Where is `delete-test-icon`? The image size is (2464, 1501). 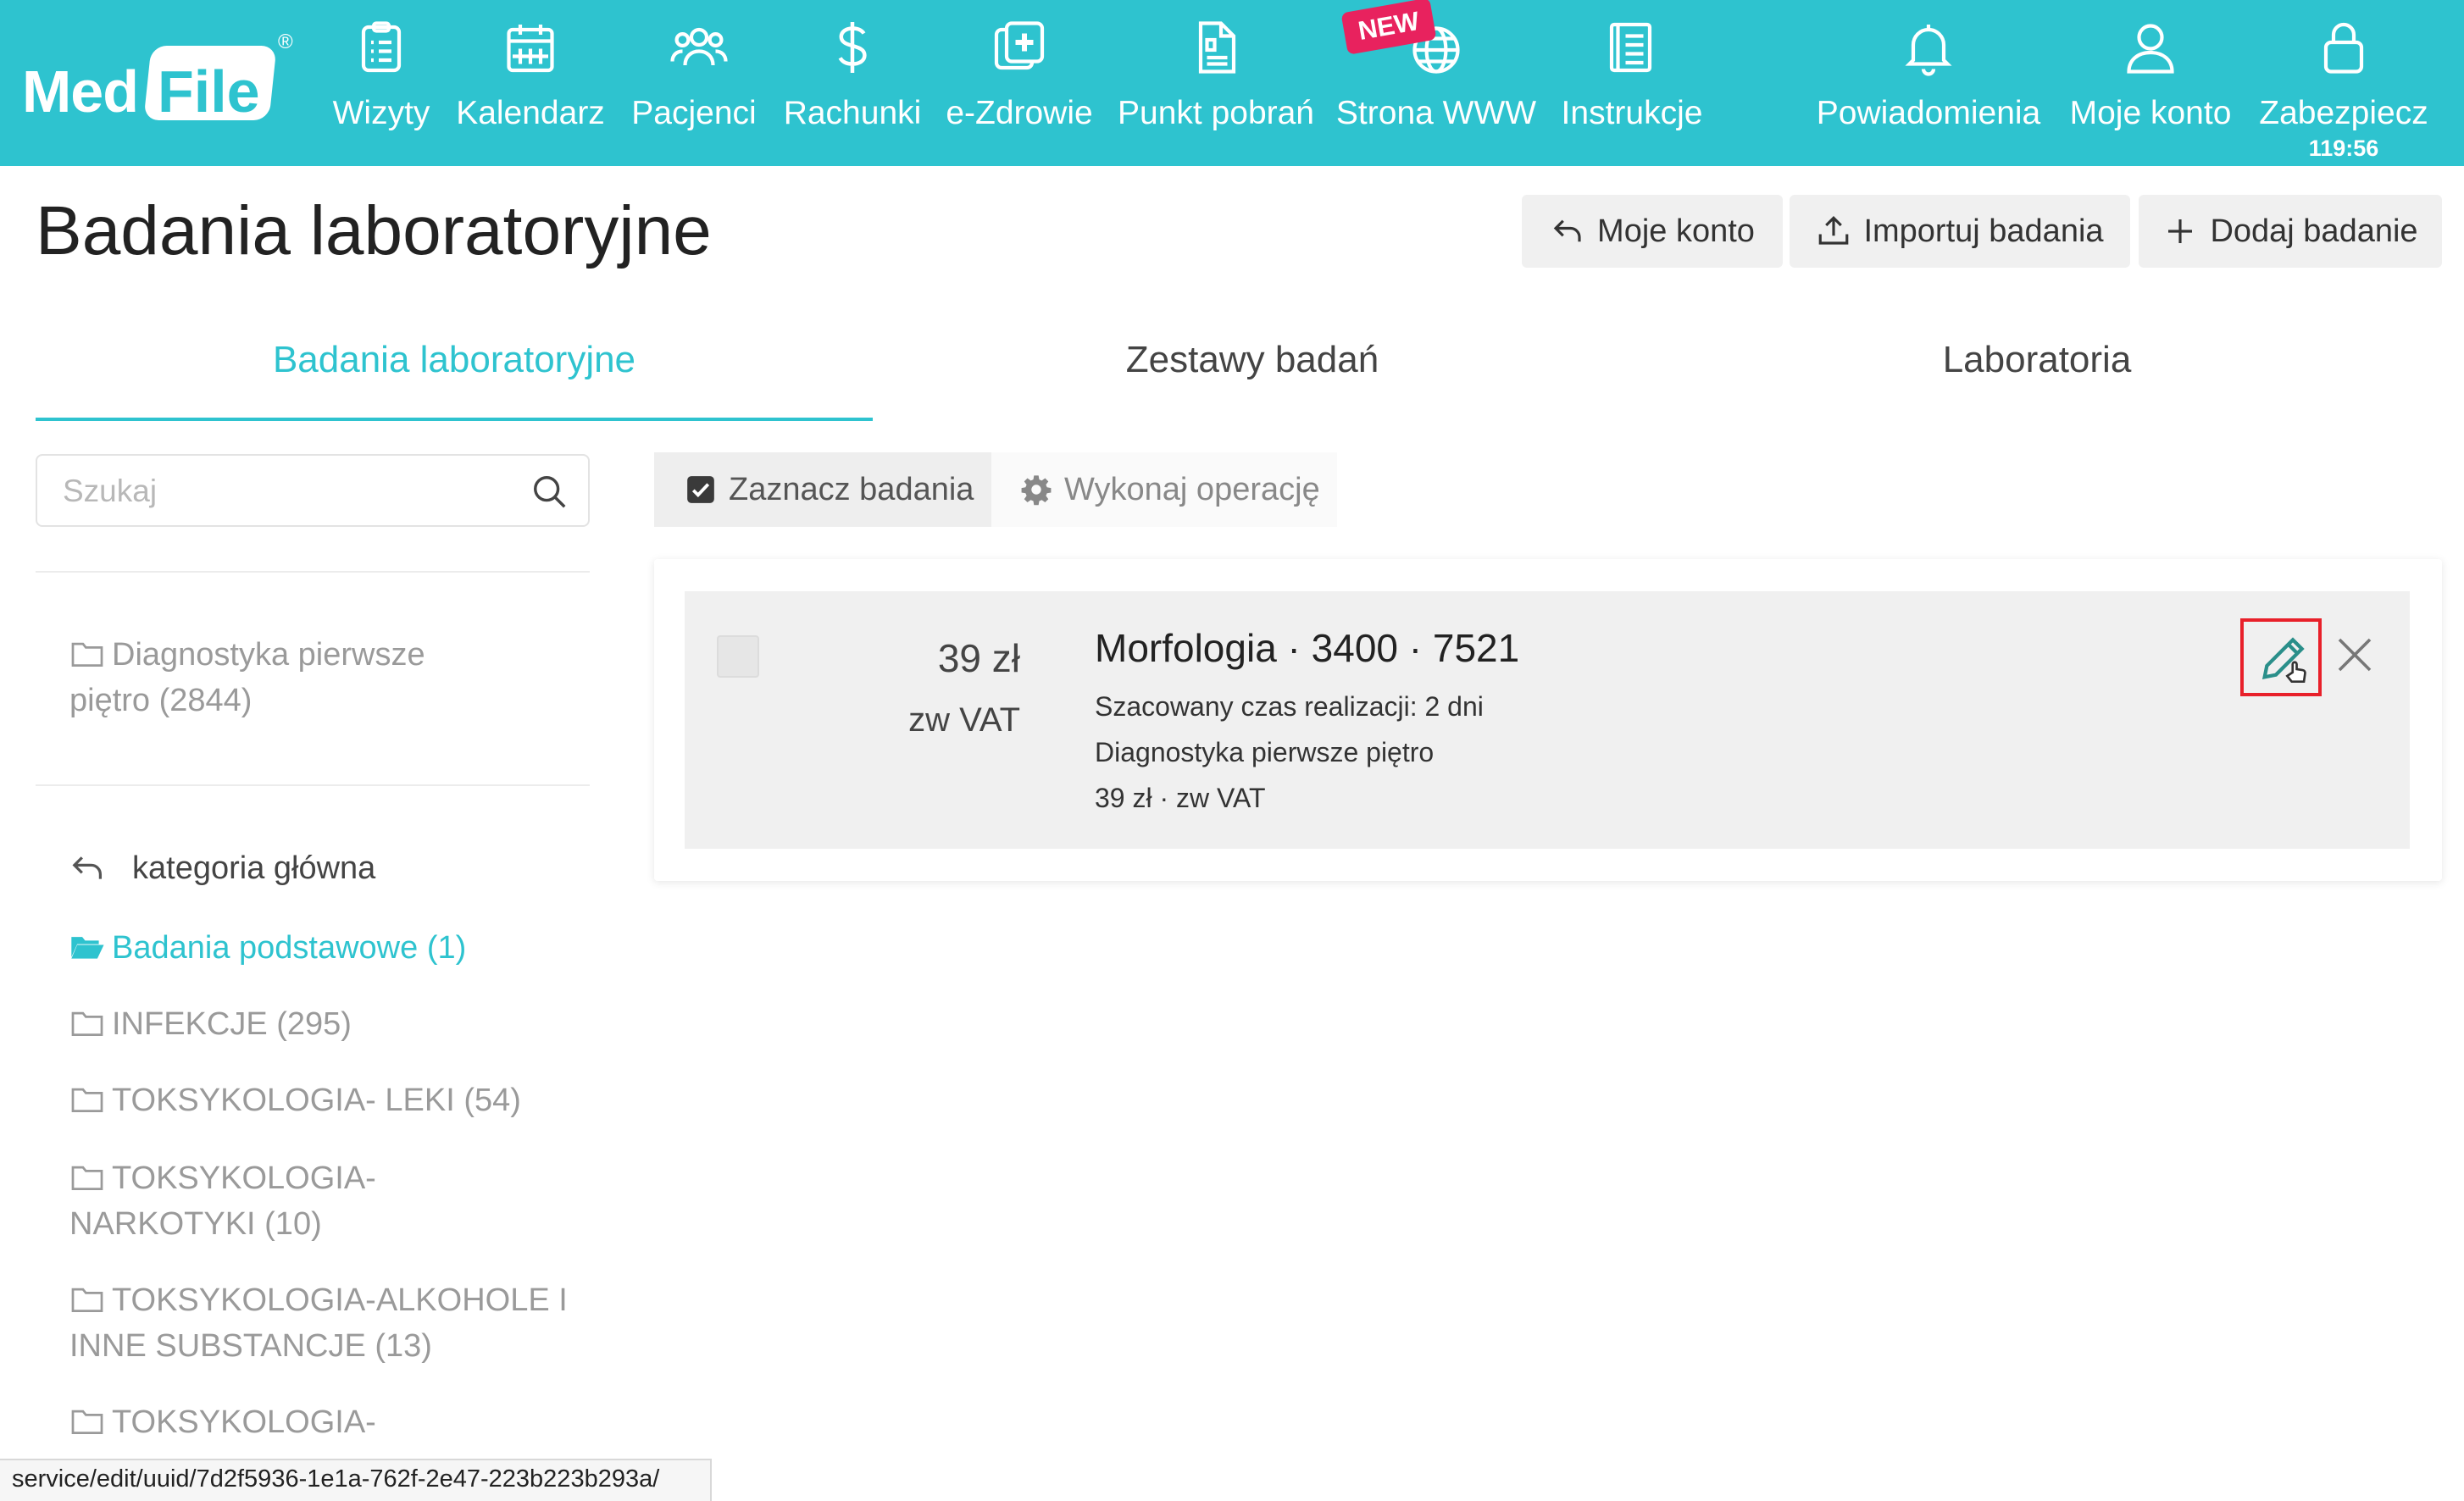 delete-test-icon is located at coordinates (2355, 655).